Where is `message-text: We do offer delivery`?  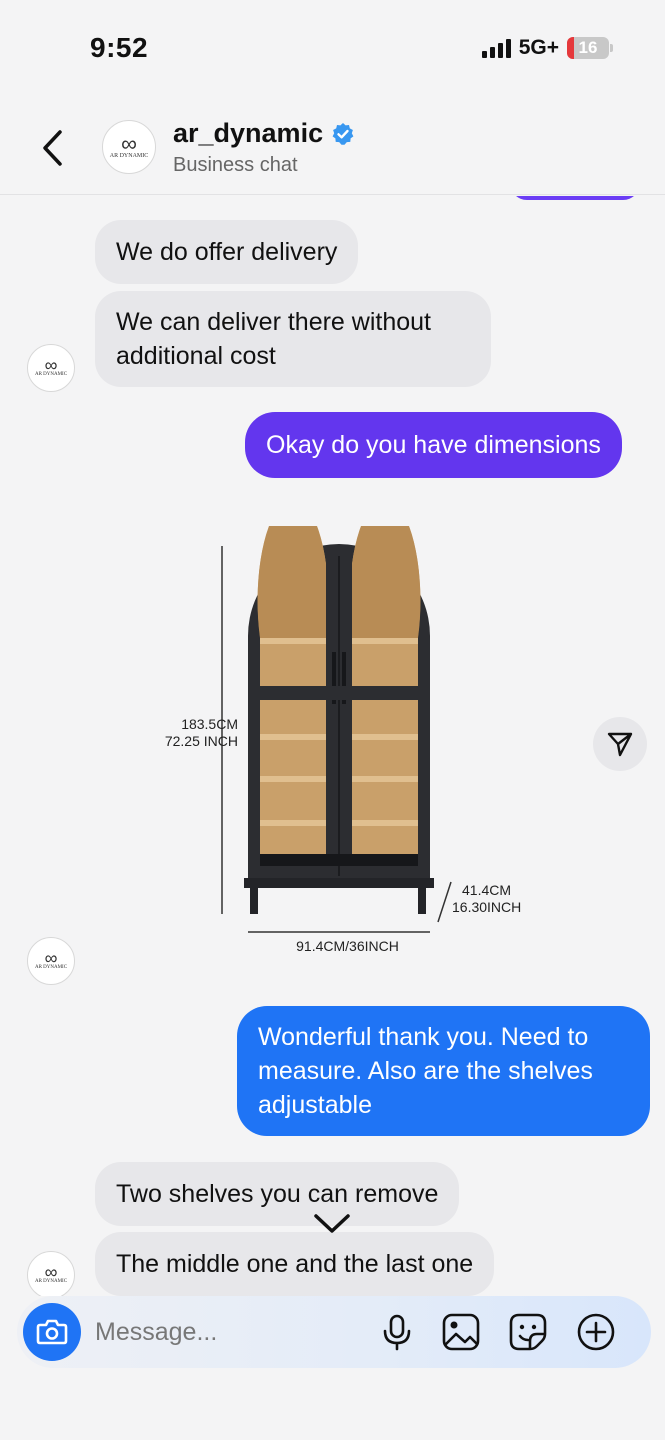 message-text: We do offer delivery is located at coordinates (227, 252).